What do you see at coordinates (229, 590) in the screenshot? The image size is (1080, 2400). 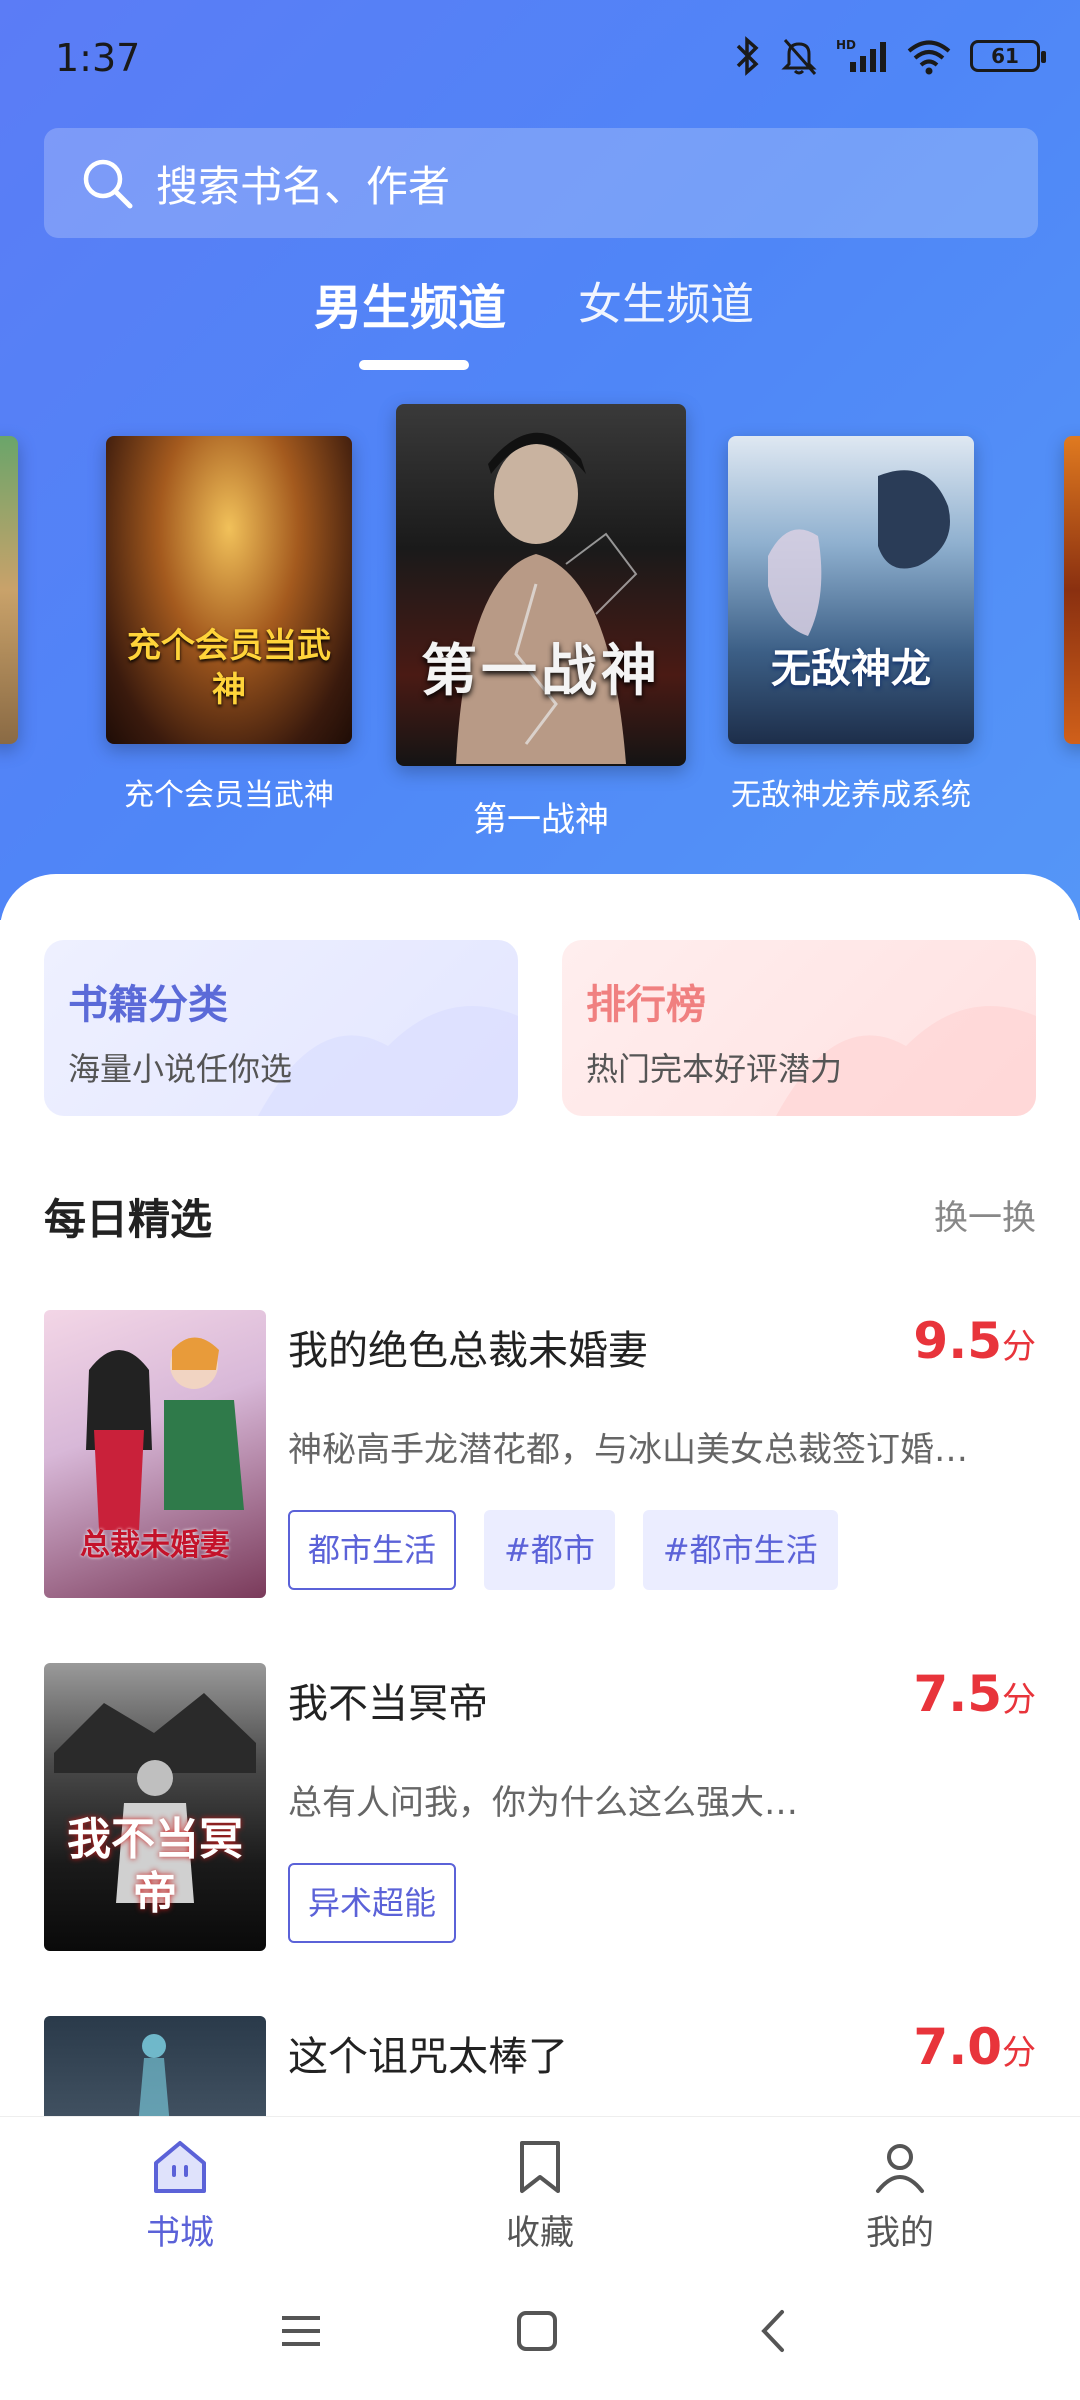 I see `carousel-cover-1: 充个会员当武神` at bounding box center [229, 590].